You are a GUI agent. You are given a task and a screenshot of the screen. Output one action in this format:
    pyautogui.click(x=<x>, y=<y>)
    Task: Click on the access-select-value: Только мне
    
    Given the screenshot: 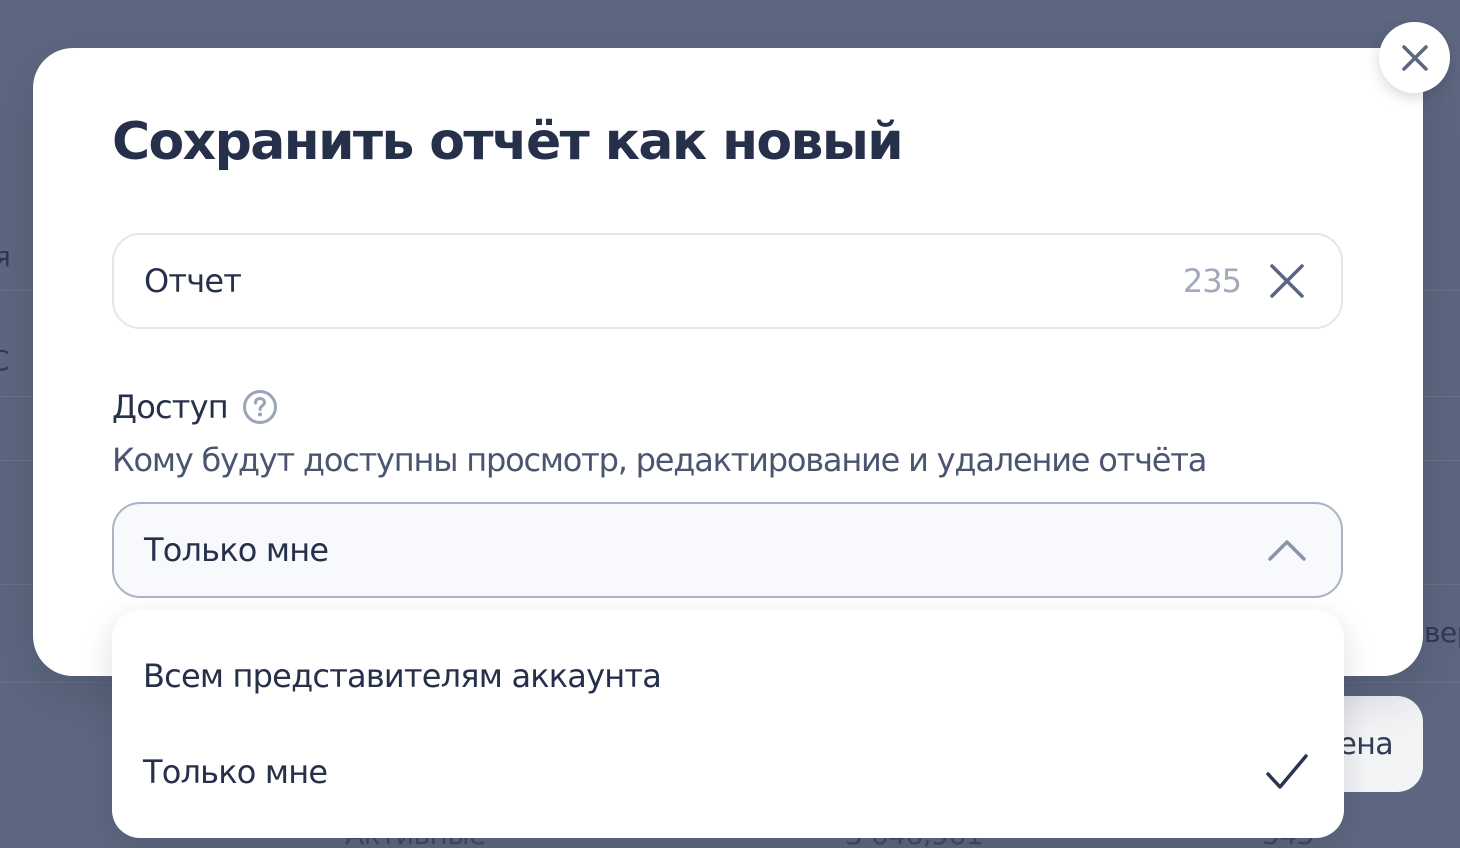 What is the action you would take?
    pyautogui.click(x=236, y=550)
    